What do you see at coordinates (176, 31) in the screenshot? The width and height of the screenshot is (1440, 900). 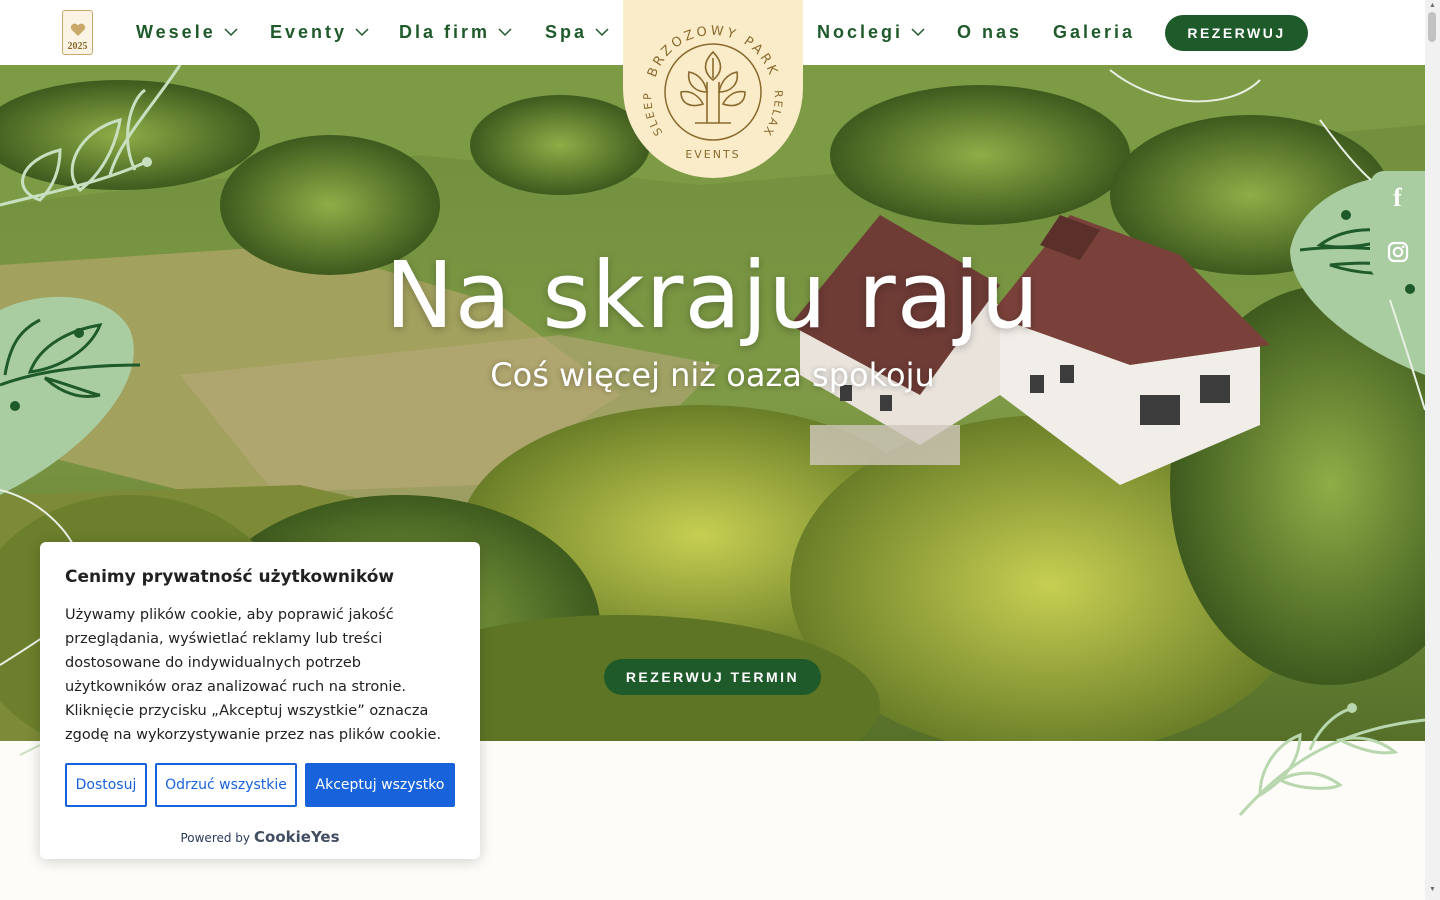 I see `nav-label: Wesele` at bounding box center [176, 31].